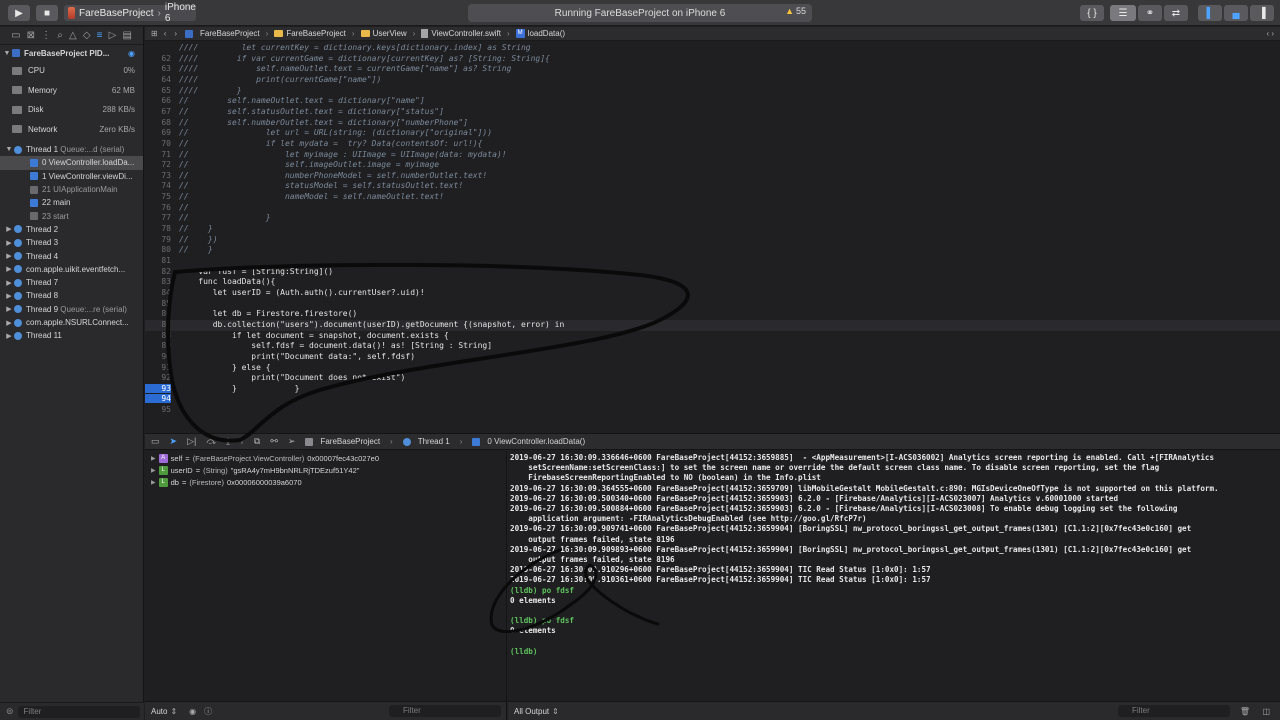 The image size is (1280, 720). Describe the element at coordinates (158, 313) in the screenshot. I see `line-number: 86` at that location.